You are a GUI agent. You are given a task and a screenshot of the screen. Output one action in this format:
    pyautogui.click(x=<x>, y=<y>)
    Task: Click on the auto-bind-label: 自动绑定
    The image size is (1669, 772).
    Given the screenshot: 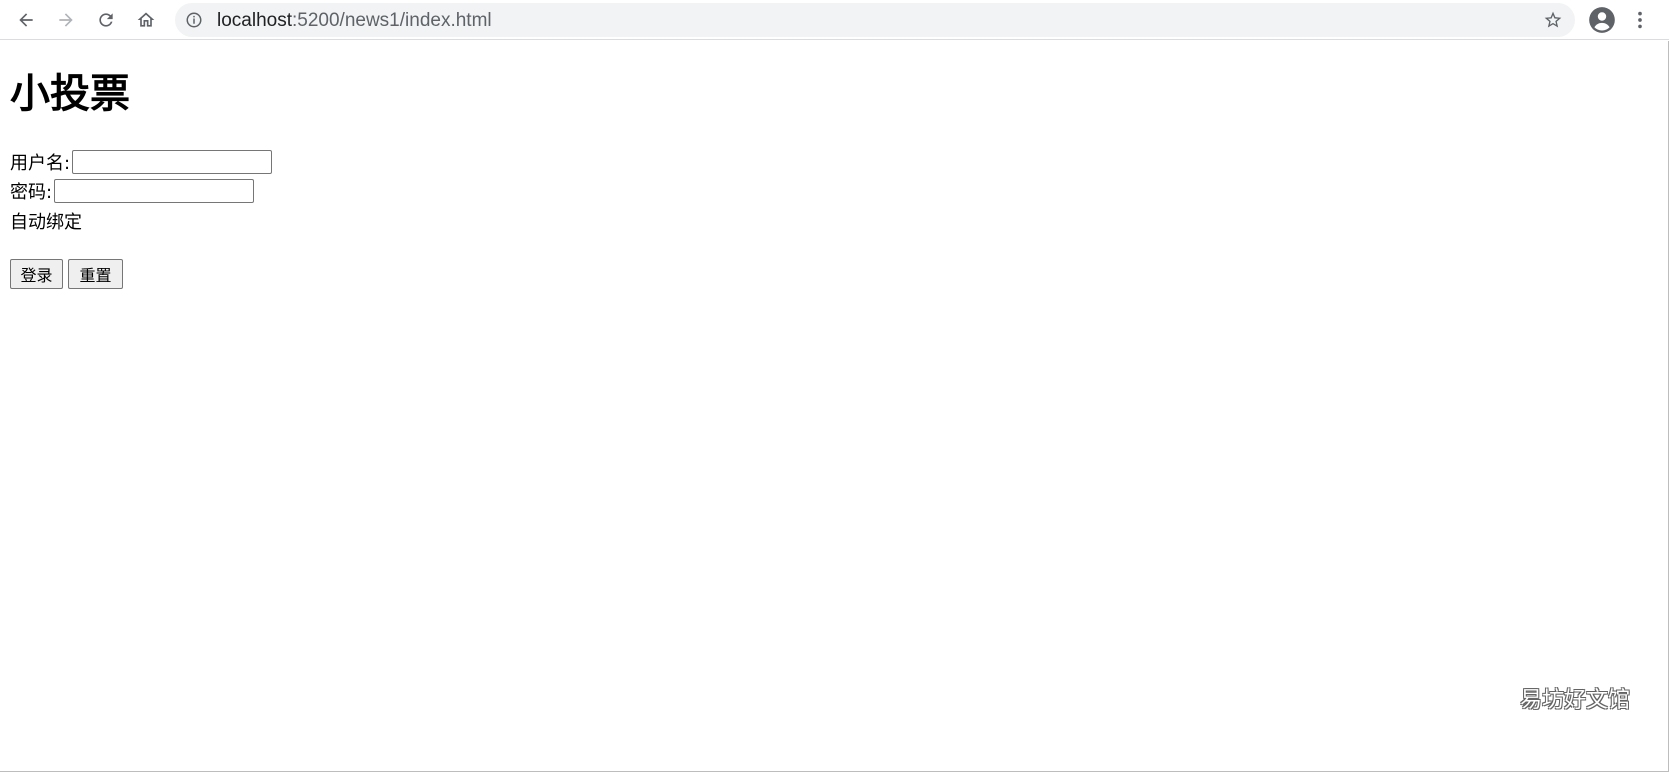 What is the action you would take?
    pyautogui.click(x=46, y=222)
    